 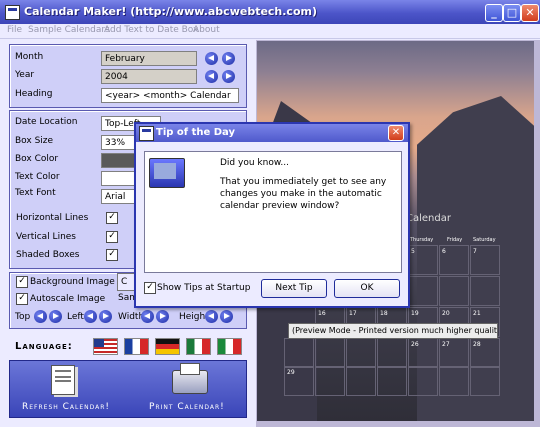 I want to click on vertical-lines-label: Vertical Lines, so click(x=46, y=237).